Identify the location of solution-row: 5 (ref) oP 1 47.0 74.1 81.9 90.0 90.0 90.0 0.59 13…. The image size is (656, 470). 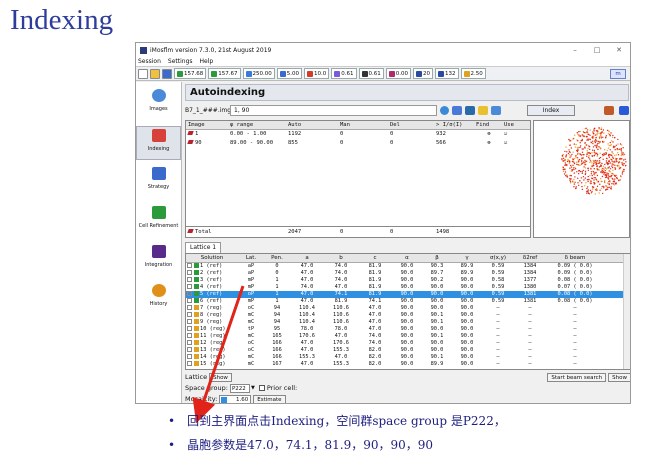
(408, 294).